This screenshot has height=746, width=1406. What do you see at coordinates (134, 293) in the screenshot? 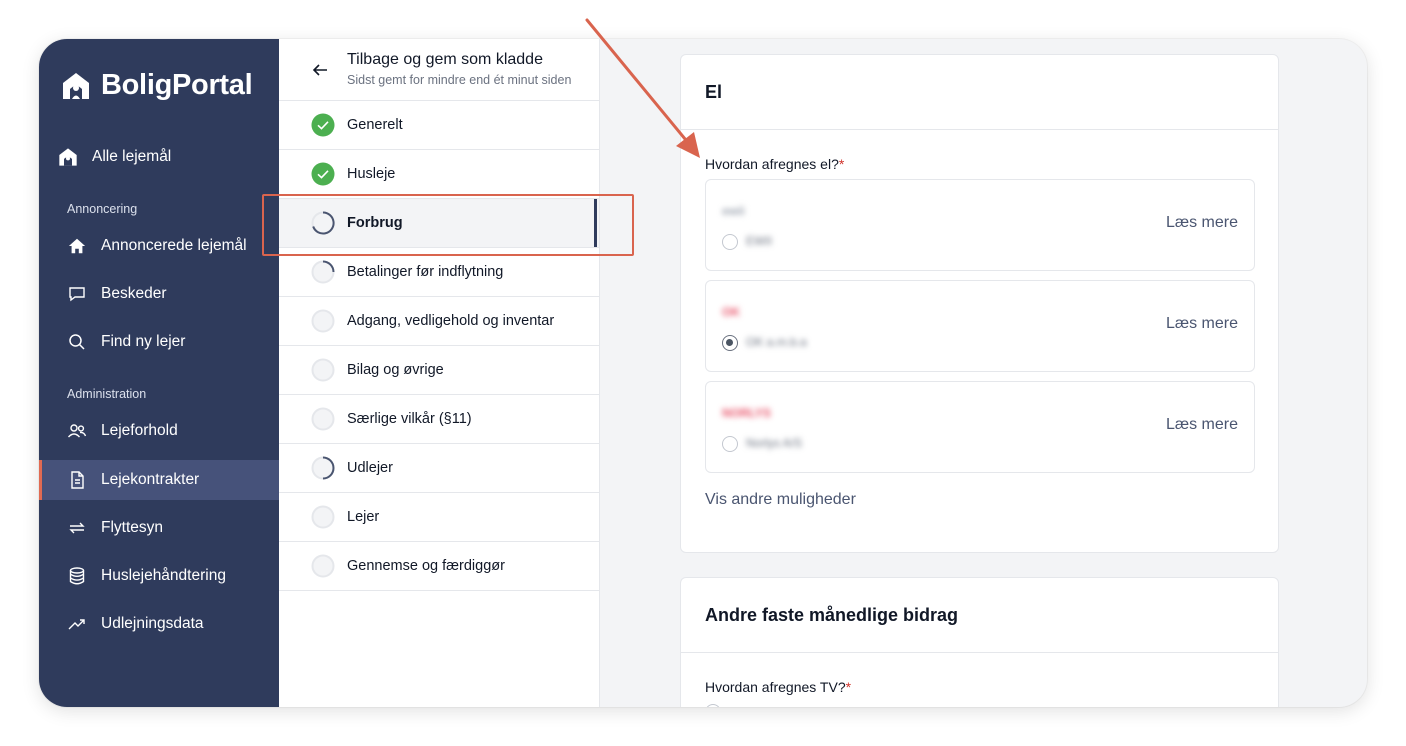
I see `sidebar-item-label: Beskeder` at bounding box center [134, 293].